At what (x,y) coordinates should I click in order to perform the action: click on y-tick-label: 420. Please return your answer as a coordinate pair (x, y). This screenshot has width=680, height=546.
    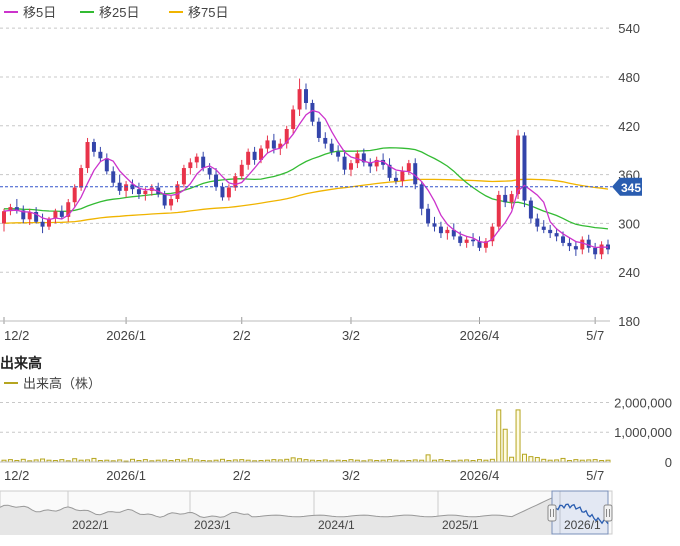
    Looking at the image, I should click on (629, 126).